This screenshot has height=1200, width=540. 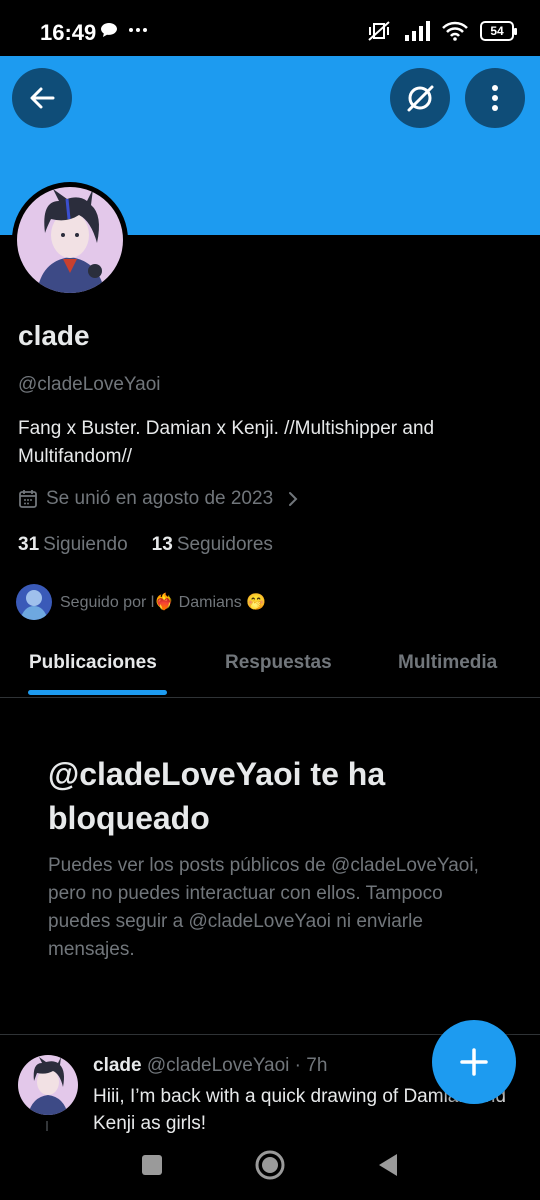 I want to click on post-avatar, so click(x=48, y=1085).